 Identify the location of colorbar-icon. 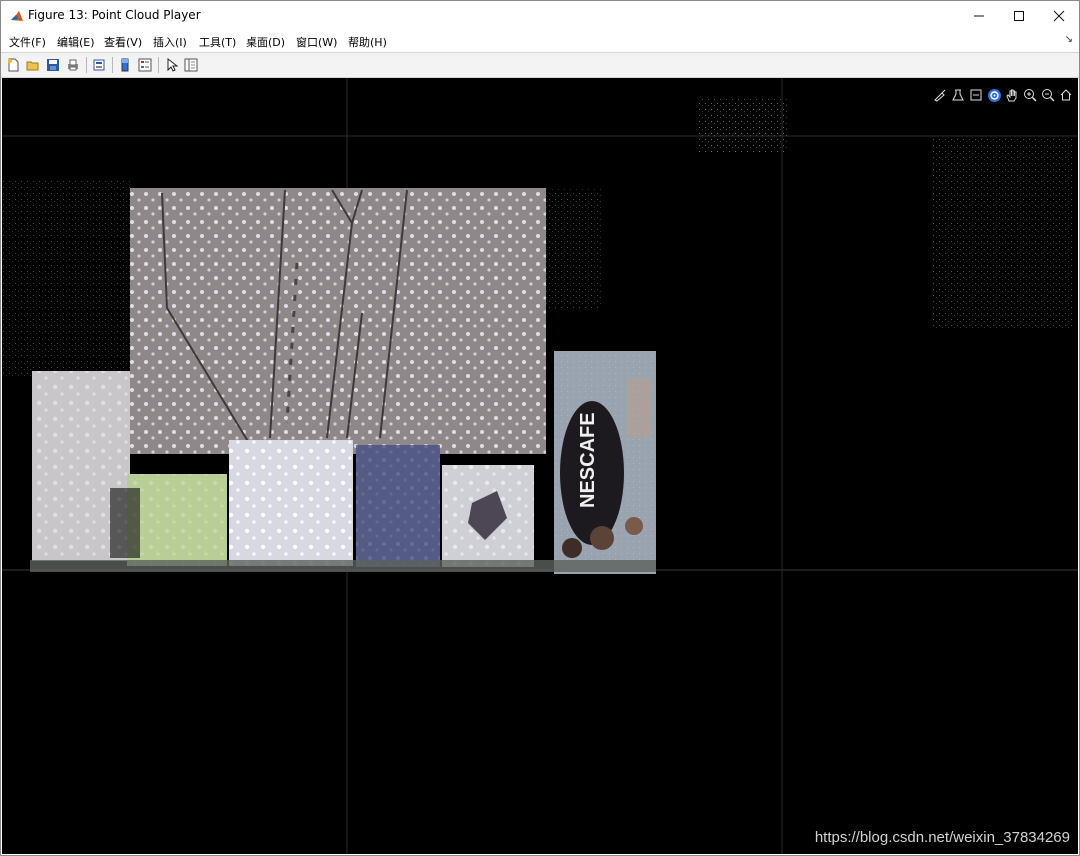
(125, 65).